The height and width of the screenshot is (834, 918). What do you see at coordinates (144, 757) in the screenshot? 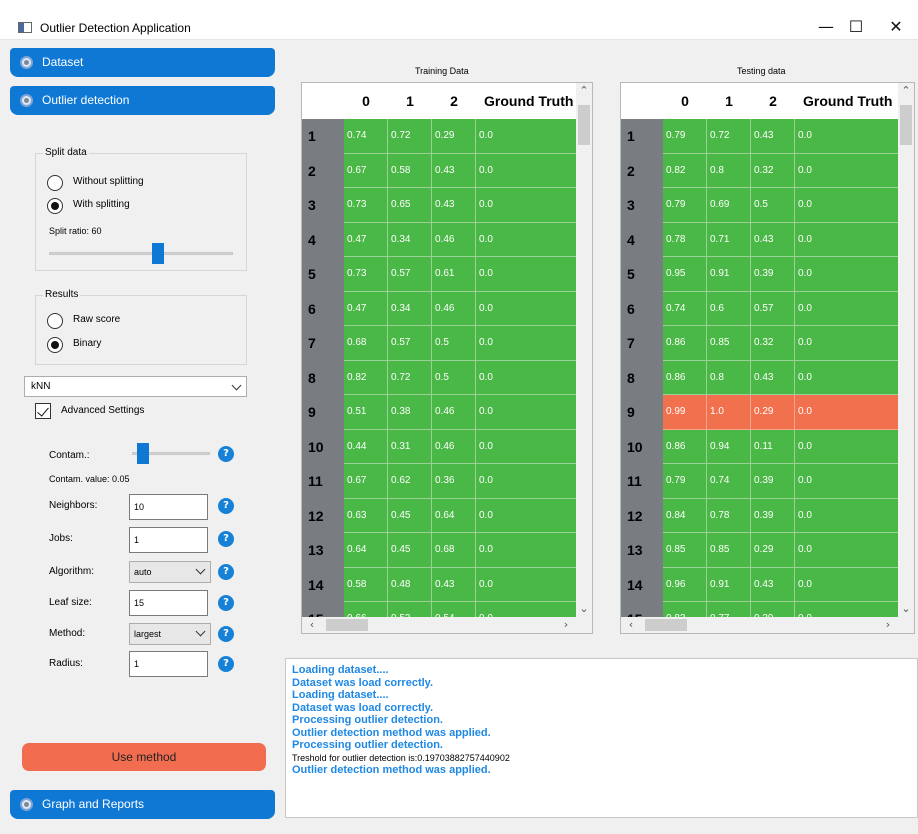
I see `use-method-button: Use method` at bounding box center [144, 757].